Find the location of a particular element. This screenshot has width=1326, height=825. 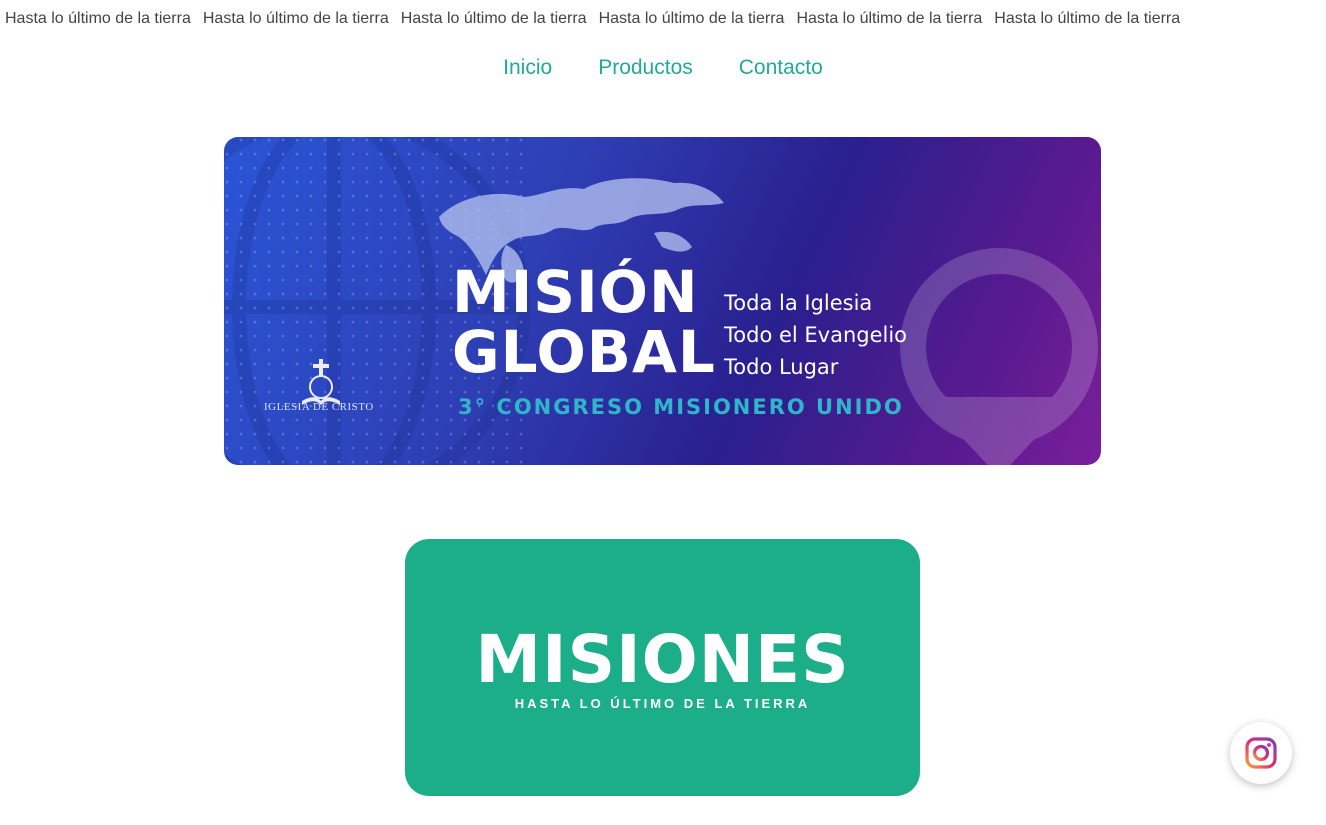

nav-productos: Productos is located at coordinates (645, 68).